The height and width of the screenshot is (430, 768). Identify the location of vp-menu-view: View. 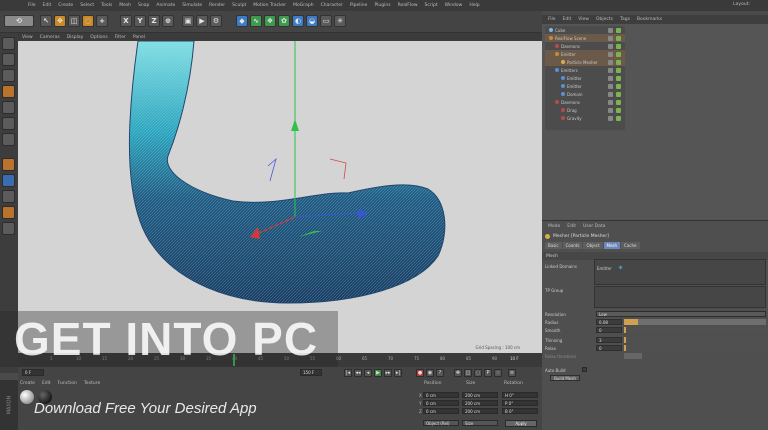
(27, 37).